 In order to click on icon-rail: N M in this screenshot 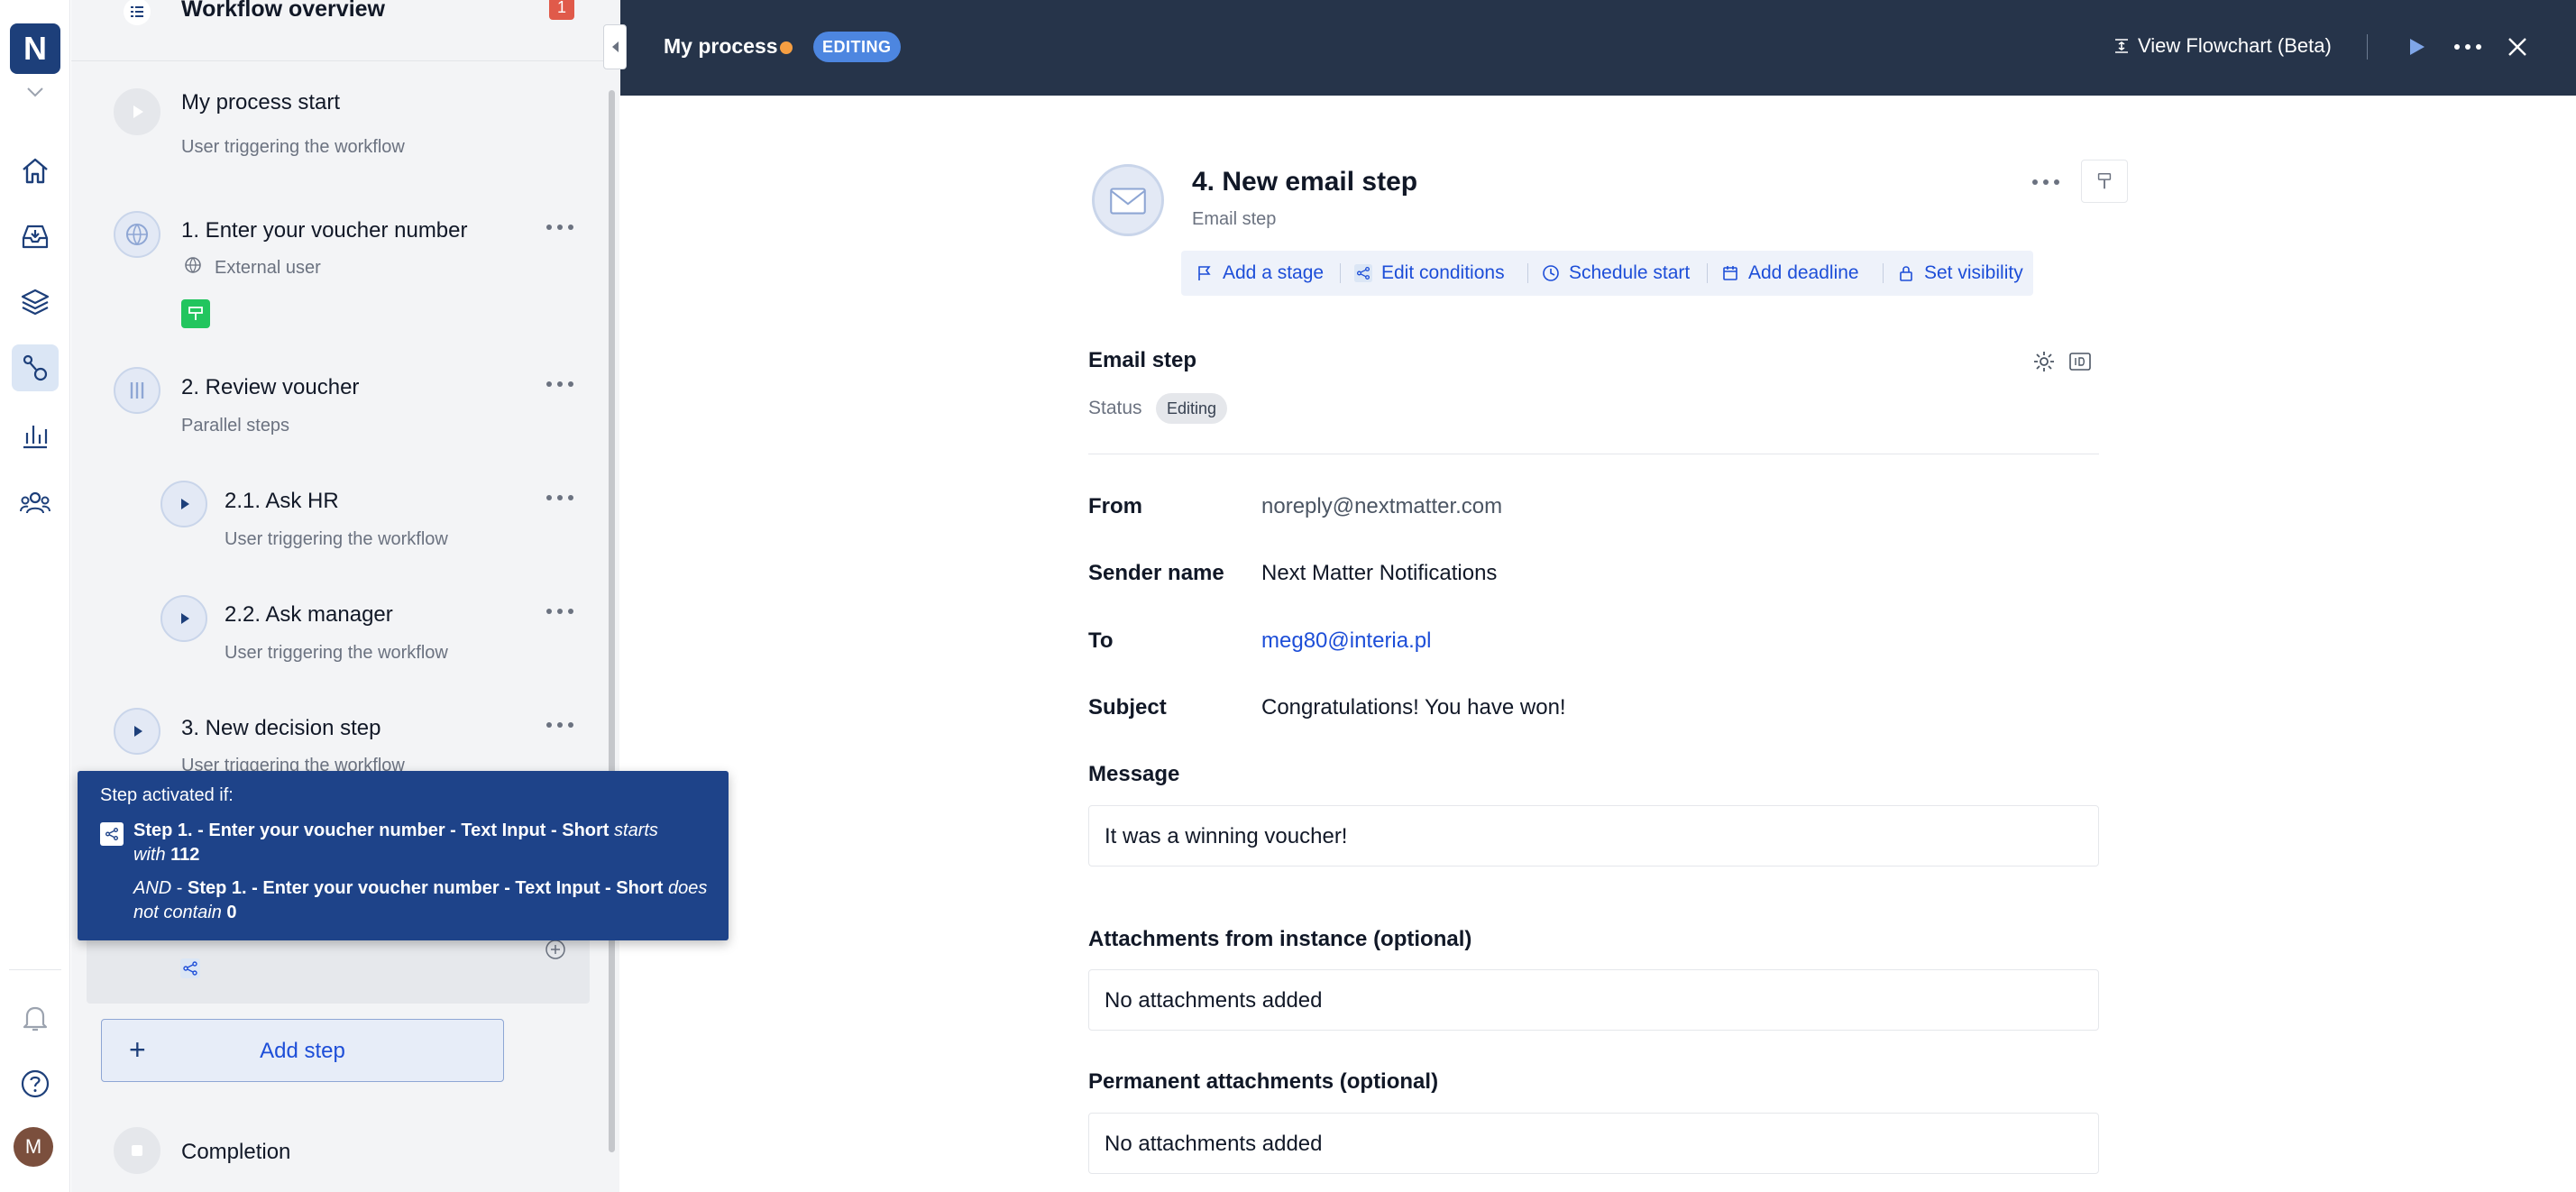, I will do `click(35, 596)`.